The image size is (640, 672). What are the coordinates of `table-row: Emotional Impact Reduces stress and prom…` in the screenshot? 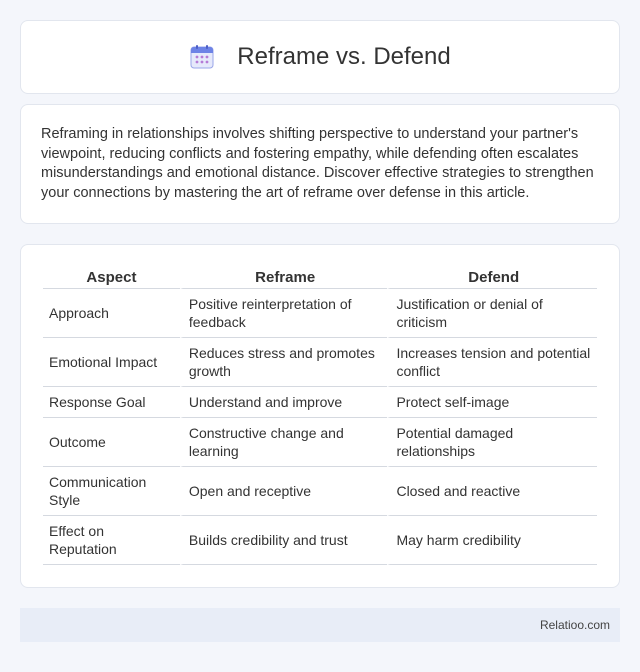 It's located at (320, 362).